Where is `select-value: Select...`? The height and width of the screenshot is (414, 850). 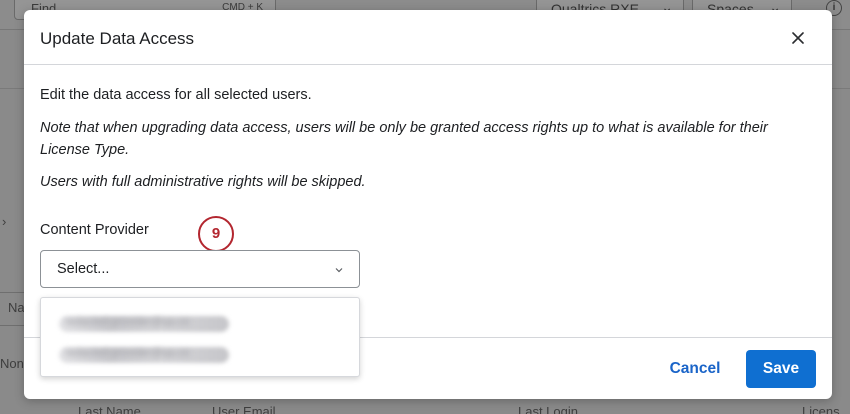
select-value: Select... is located at coordinates (83, 269).